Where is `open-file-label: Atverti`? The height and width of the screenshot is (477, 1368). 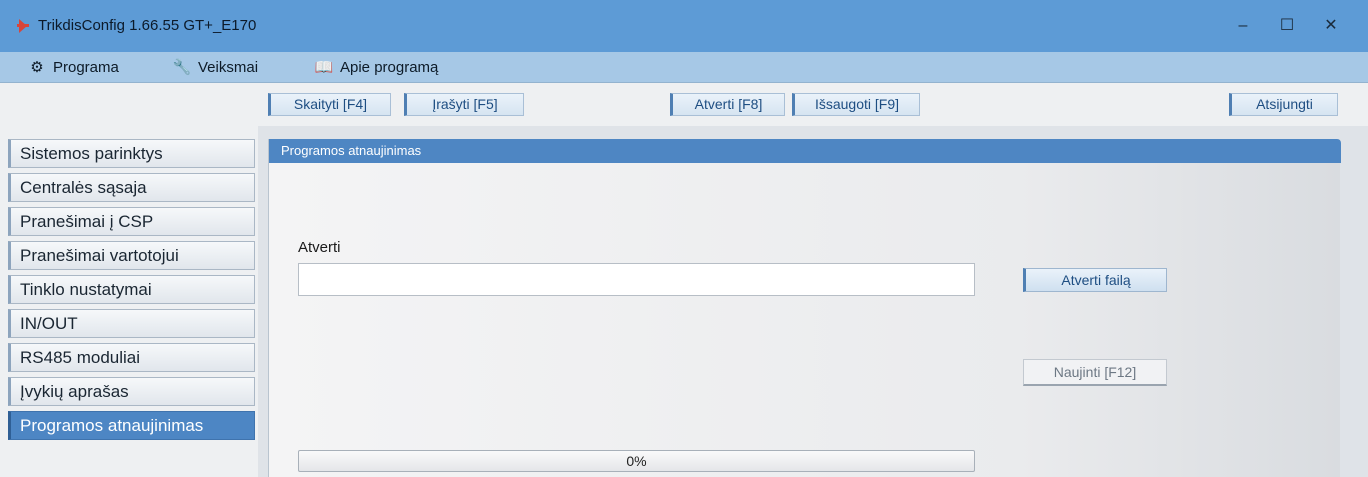 open-file-label: Atverti is located at coordinates (319, 247).